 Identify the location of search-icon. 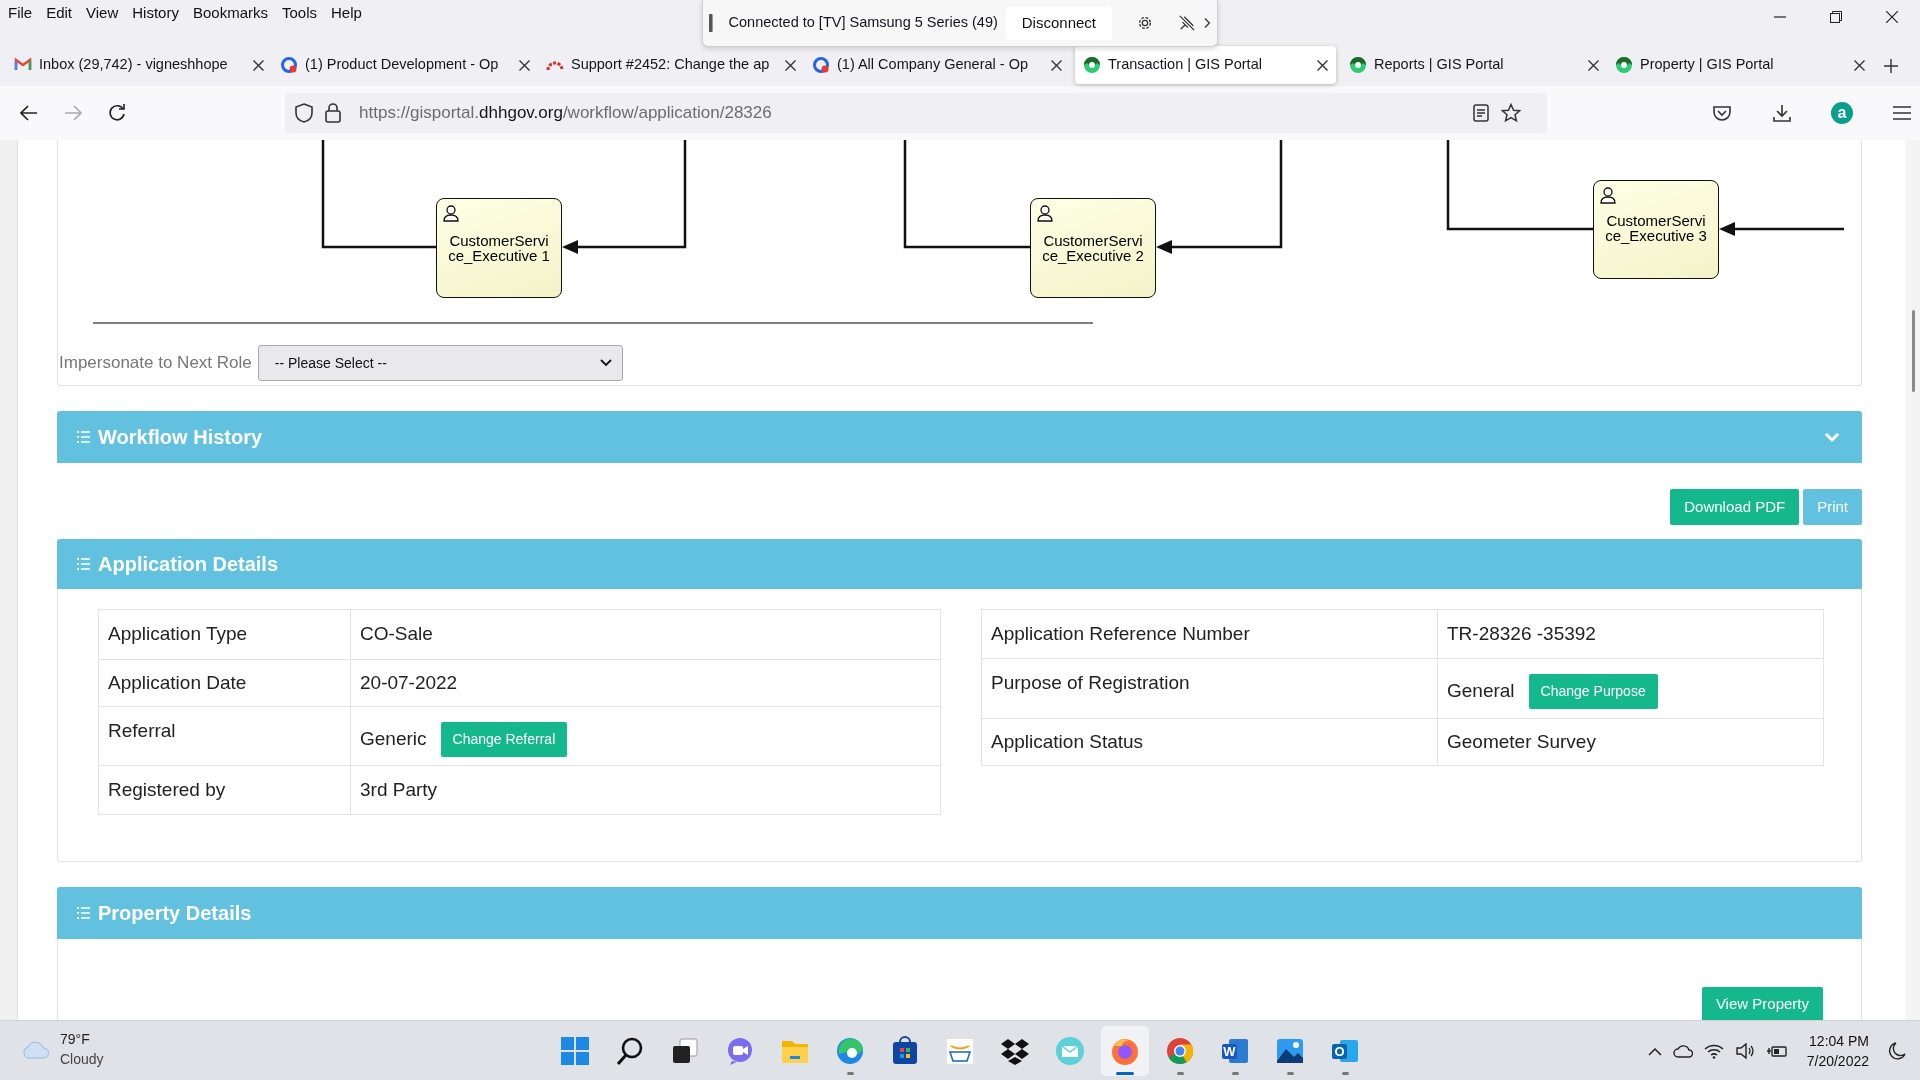
(630, 1050).